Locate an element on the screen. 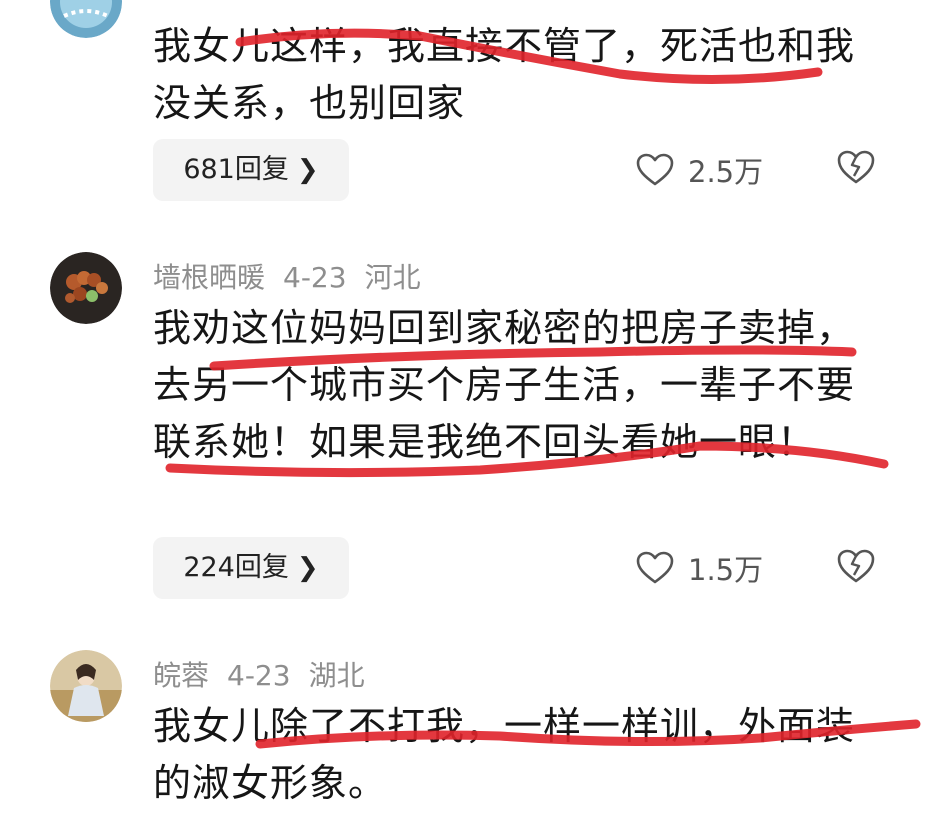 The width and height of the screenshot is (930, 822). comment-meta: 墙根晒暖 4-23 河北 is located at coordinates (296, 276).